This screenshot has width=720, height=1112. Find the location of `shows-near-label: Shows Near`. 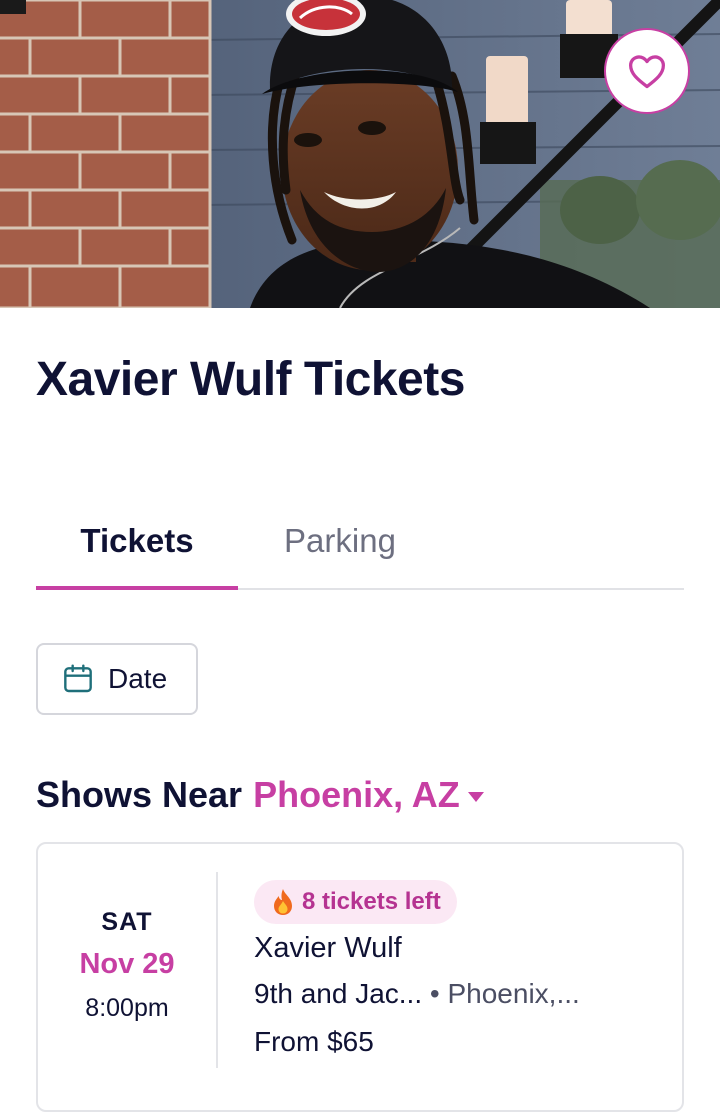

shows-near-label: Shows Near is located at coordinates (139, 794).